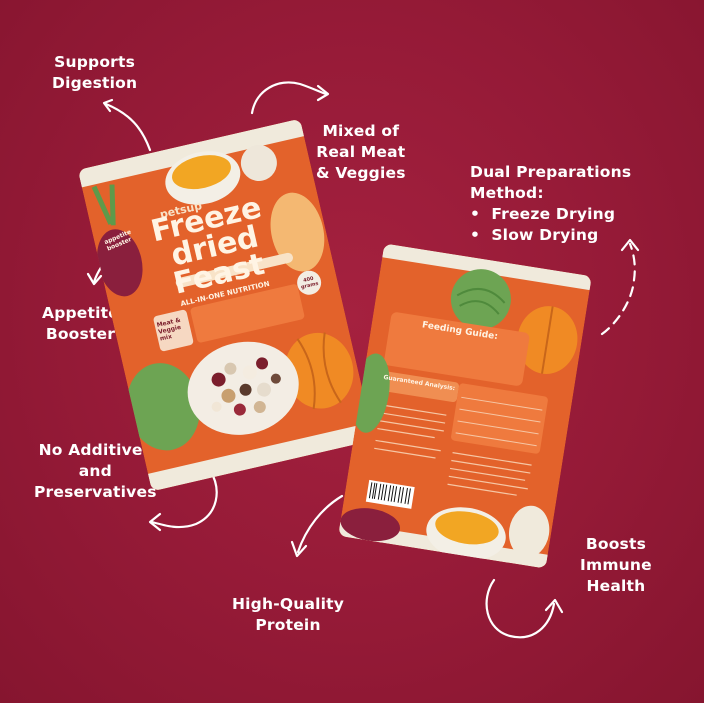 This screenshot has width=704, height=703. What do you see at coordinates (288, 614) in the screenshot?
I see `callout-high-quality-protein: High-Quality Protein` at bounding box center [288, 614].